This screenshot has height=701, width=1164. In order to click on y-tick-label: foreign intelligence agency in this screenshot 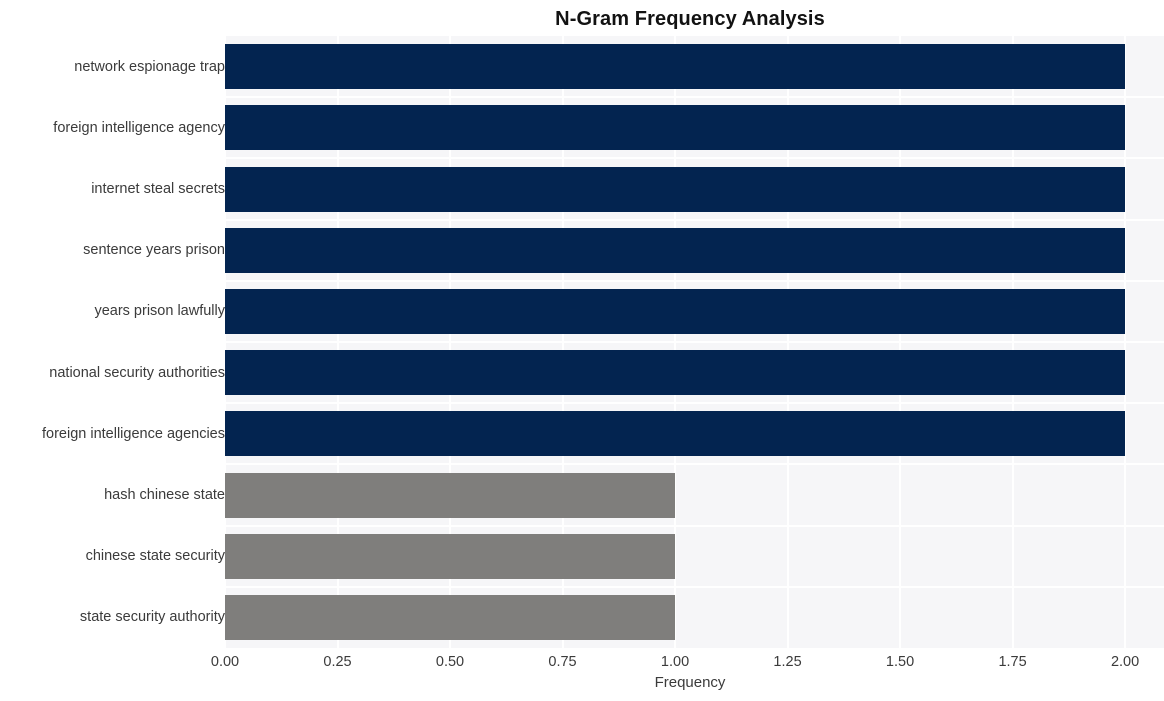, I will do `click(139, 127)`.